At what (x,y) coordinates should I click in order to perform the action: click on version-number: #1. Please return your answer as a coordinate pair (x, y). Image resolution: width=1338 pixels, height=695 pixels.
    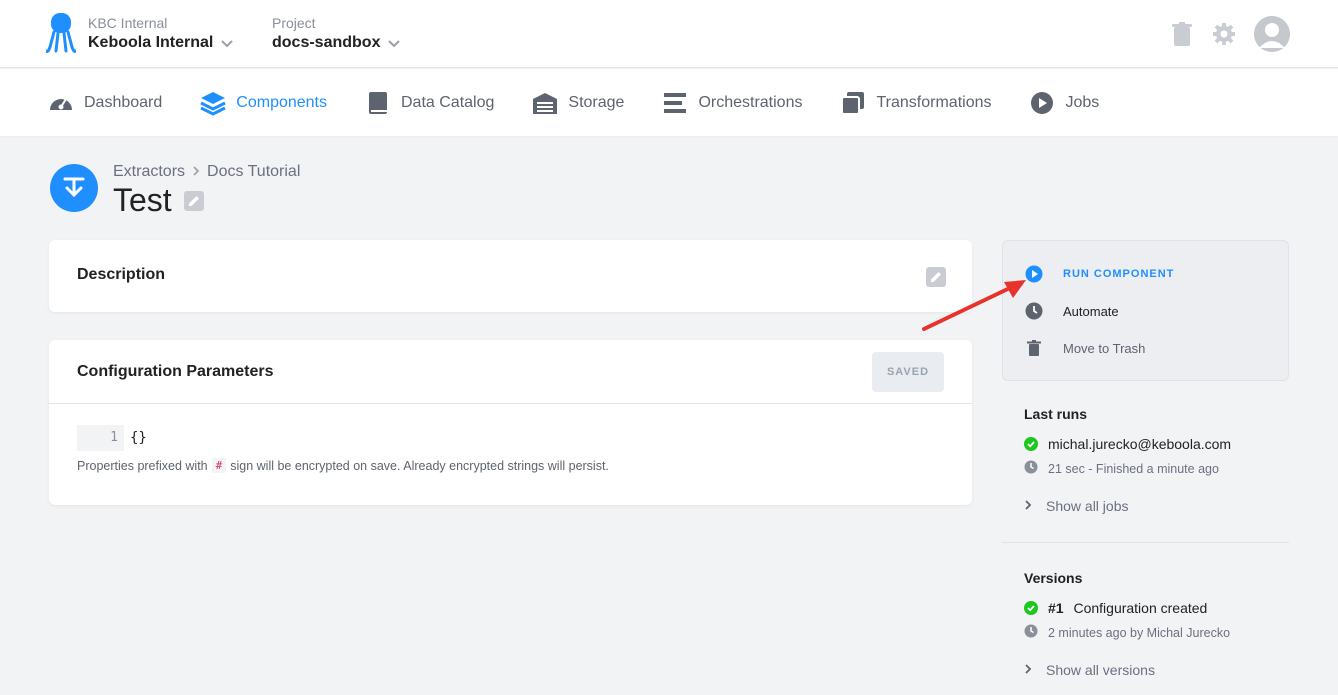
    Looking at the image, I should click on (1056, 608).